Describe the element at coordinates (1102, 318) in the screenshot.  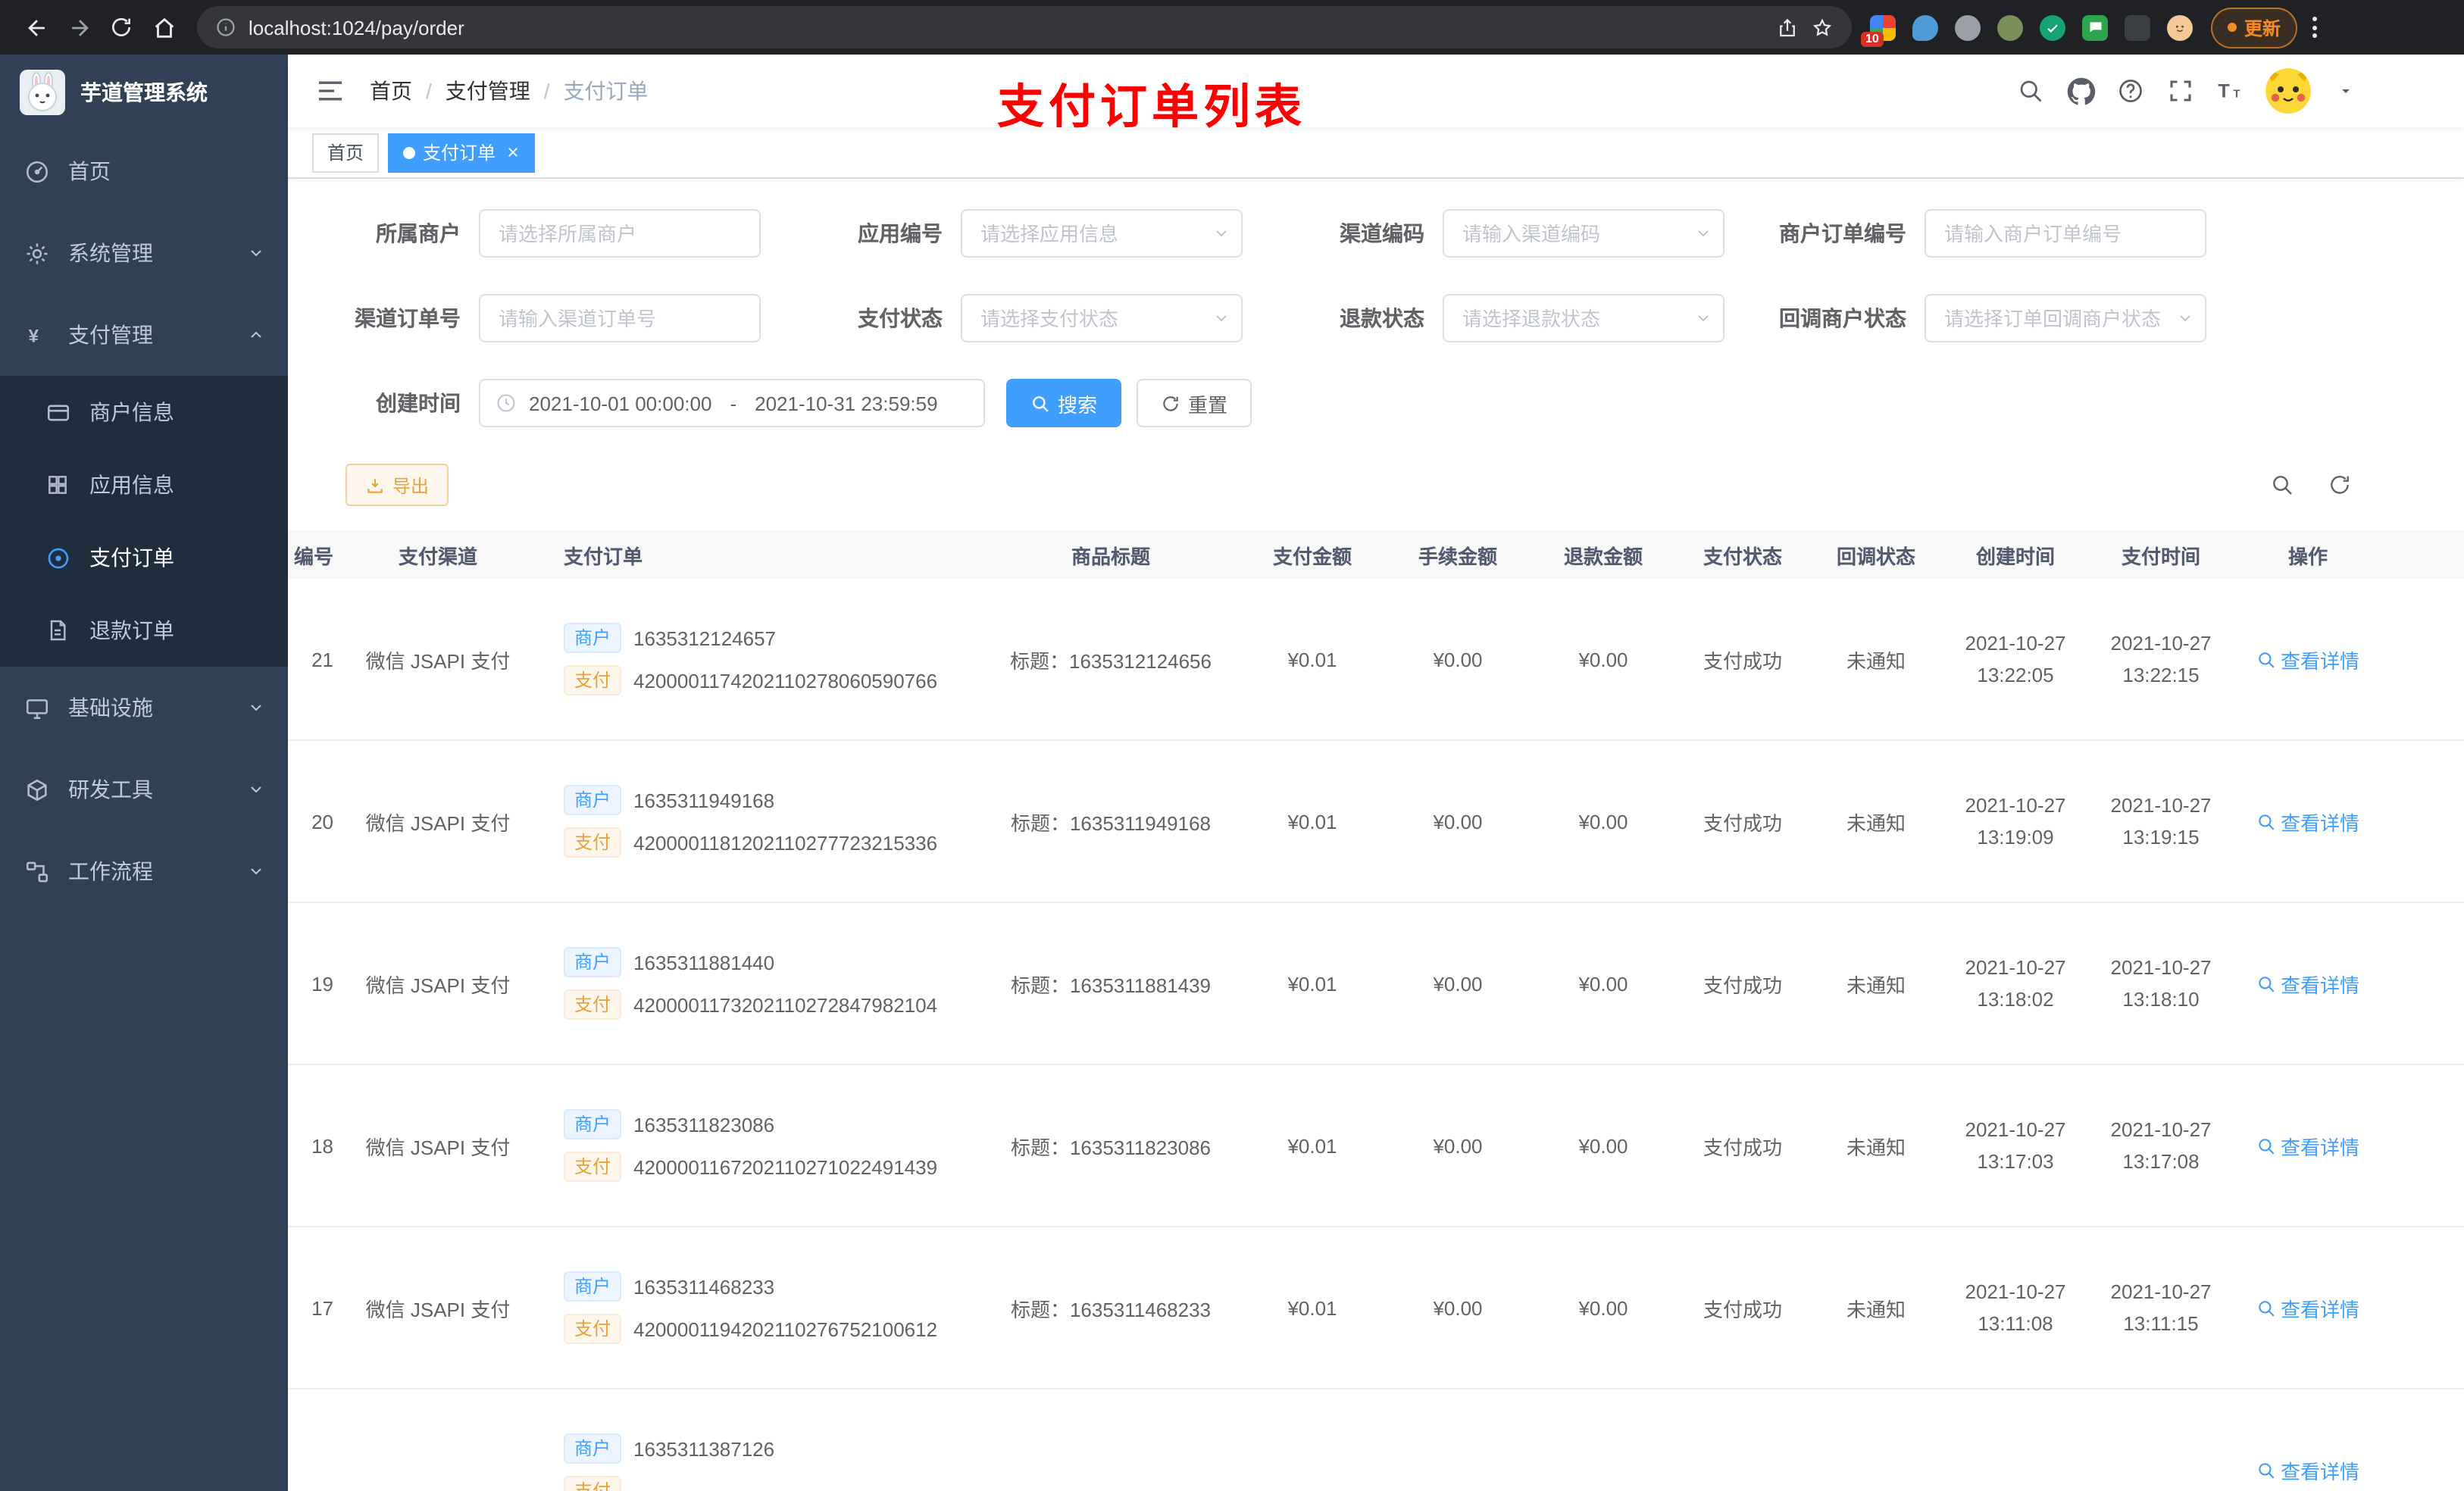
I see `pay-status-select` at that location.